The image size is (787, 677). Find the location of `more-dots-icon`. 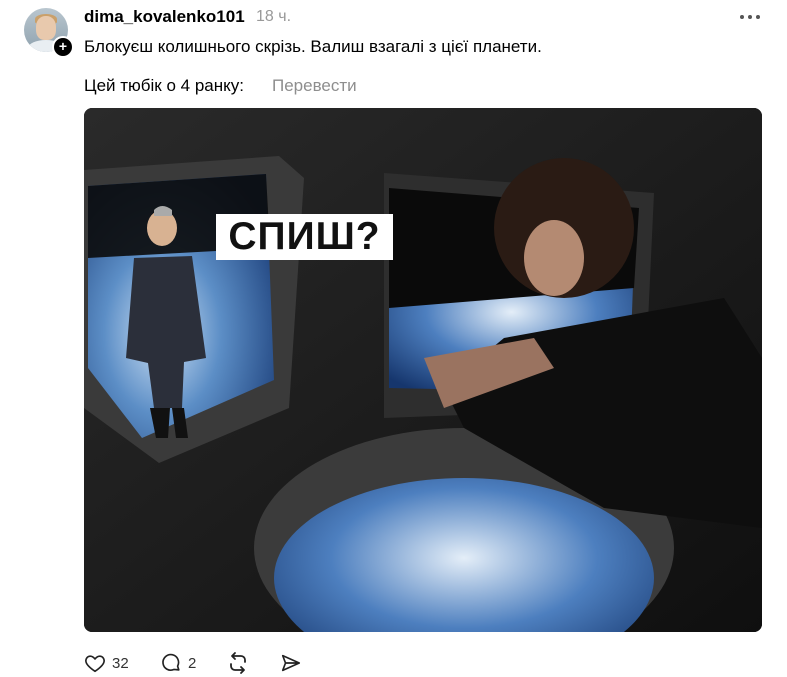

more-dots-icon is located at coordinates (750, 16).